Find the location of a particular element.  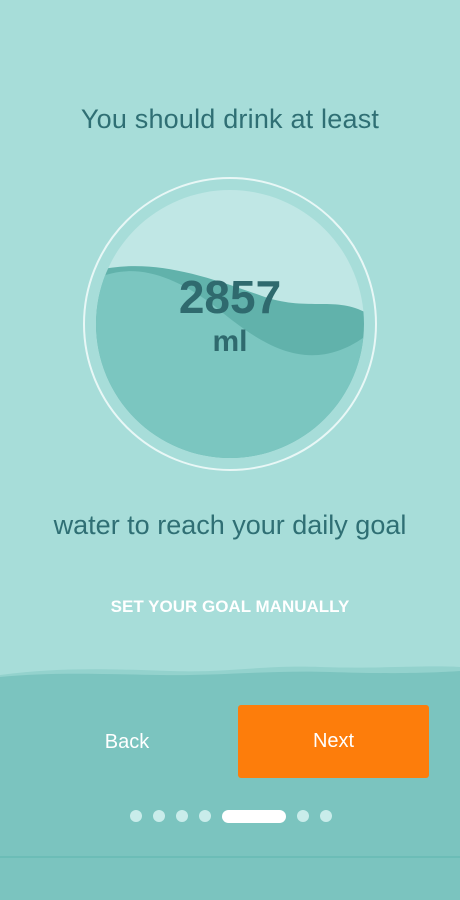

headline: You should drink at least is located at coordinates (230, 119).